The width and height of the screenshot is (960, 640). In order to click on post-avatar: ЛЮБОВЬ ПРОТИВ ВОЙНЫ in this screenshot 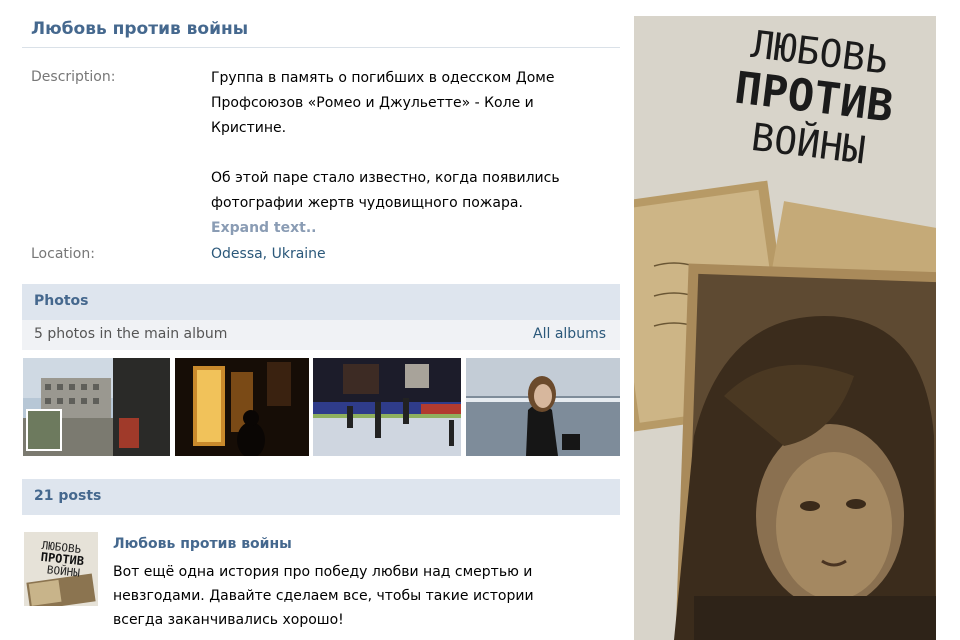, I will do `click(61, 569)`.